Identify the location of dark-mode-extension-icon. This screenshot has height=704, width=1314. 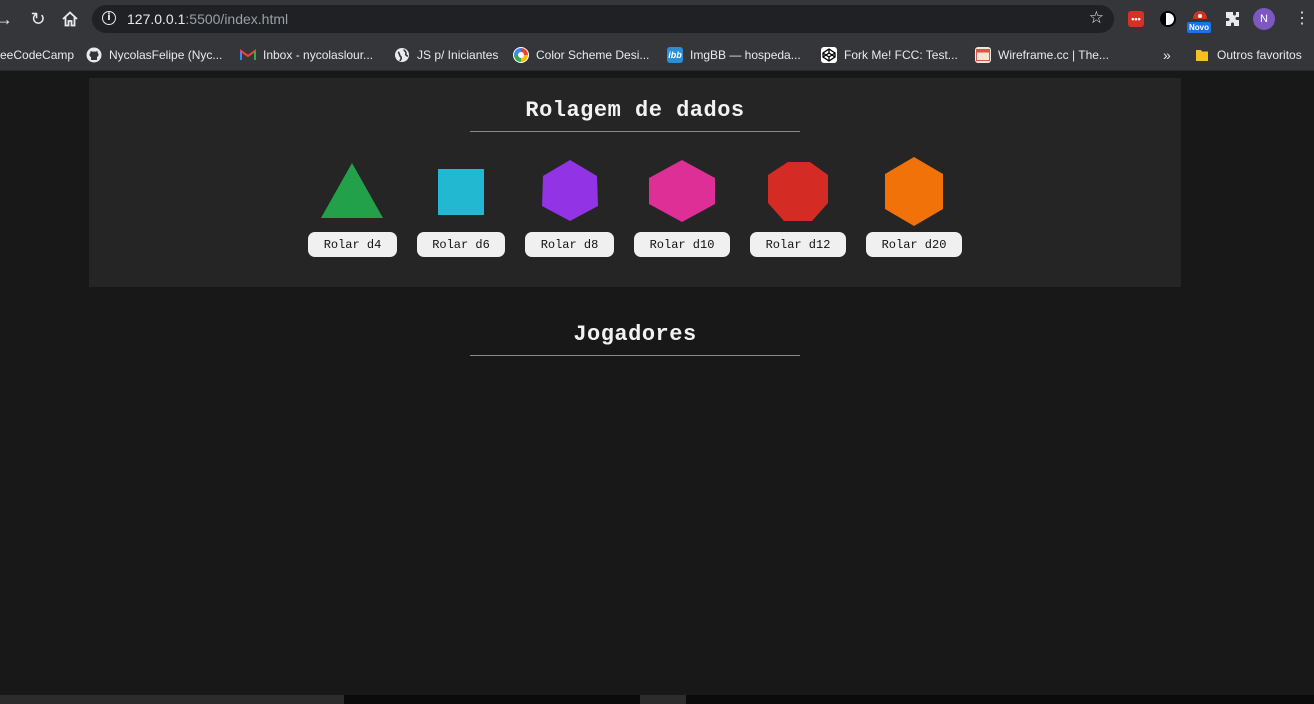
(1168, 19).